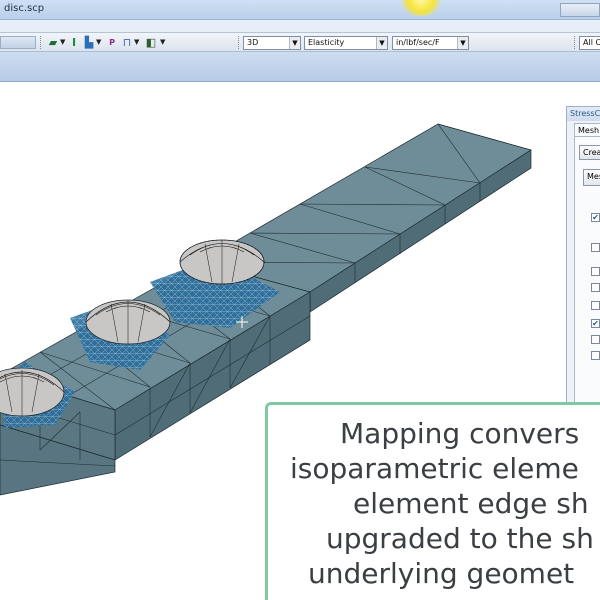  I want to click on units-select: in/lbf/sec/F ▼, so click(430, 43).